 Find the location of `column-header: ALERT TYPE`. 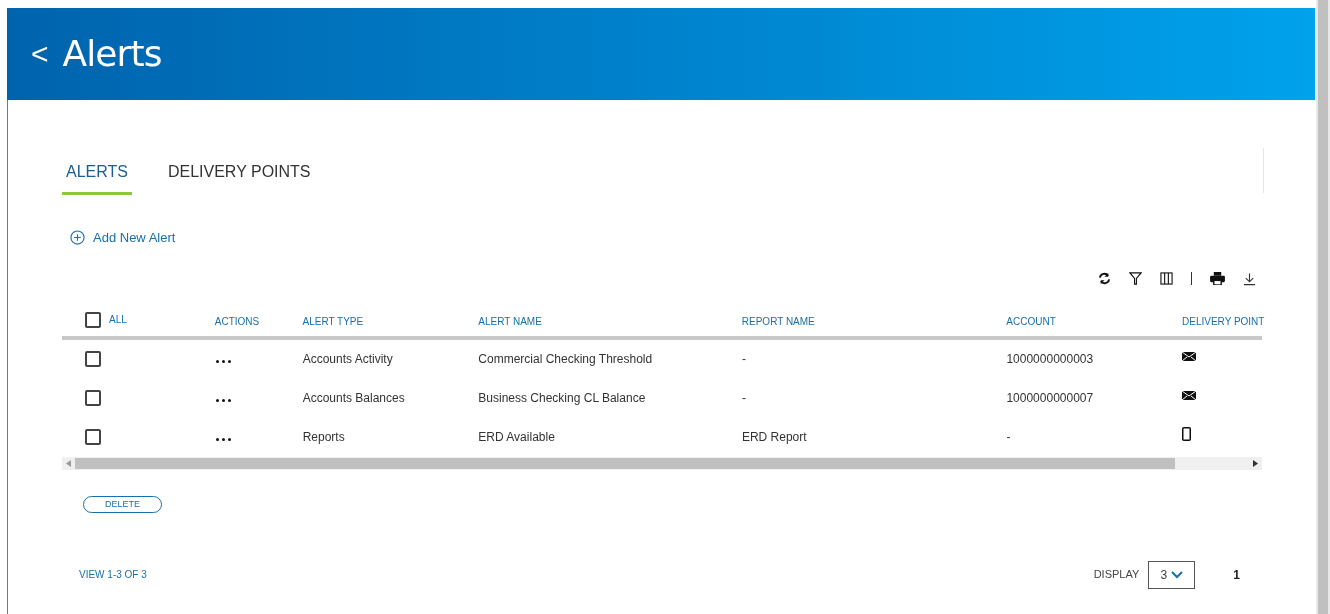

column-header: ALERT TYPE is located at coordinates (333, 321).